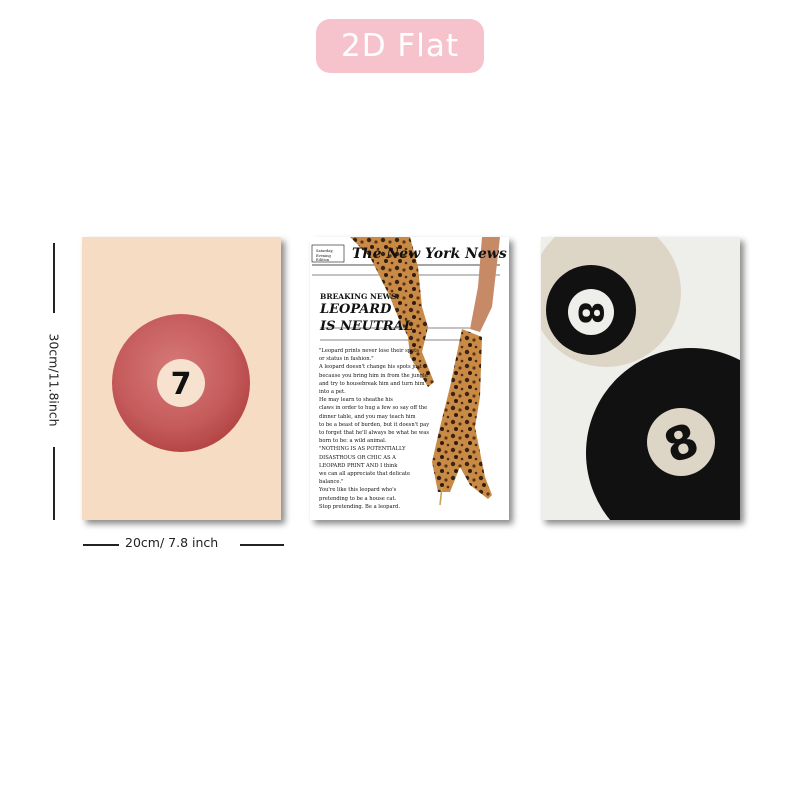 The image size is (800, 800). What do you see at coordinates (373, 375) in the screenshot?
I see `article-line: because you bring him in from the jungle` at bounding box center [373, 375].